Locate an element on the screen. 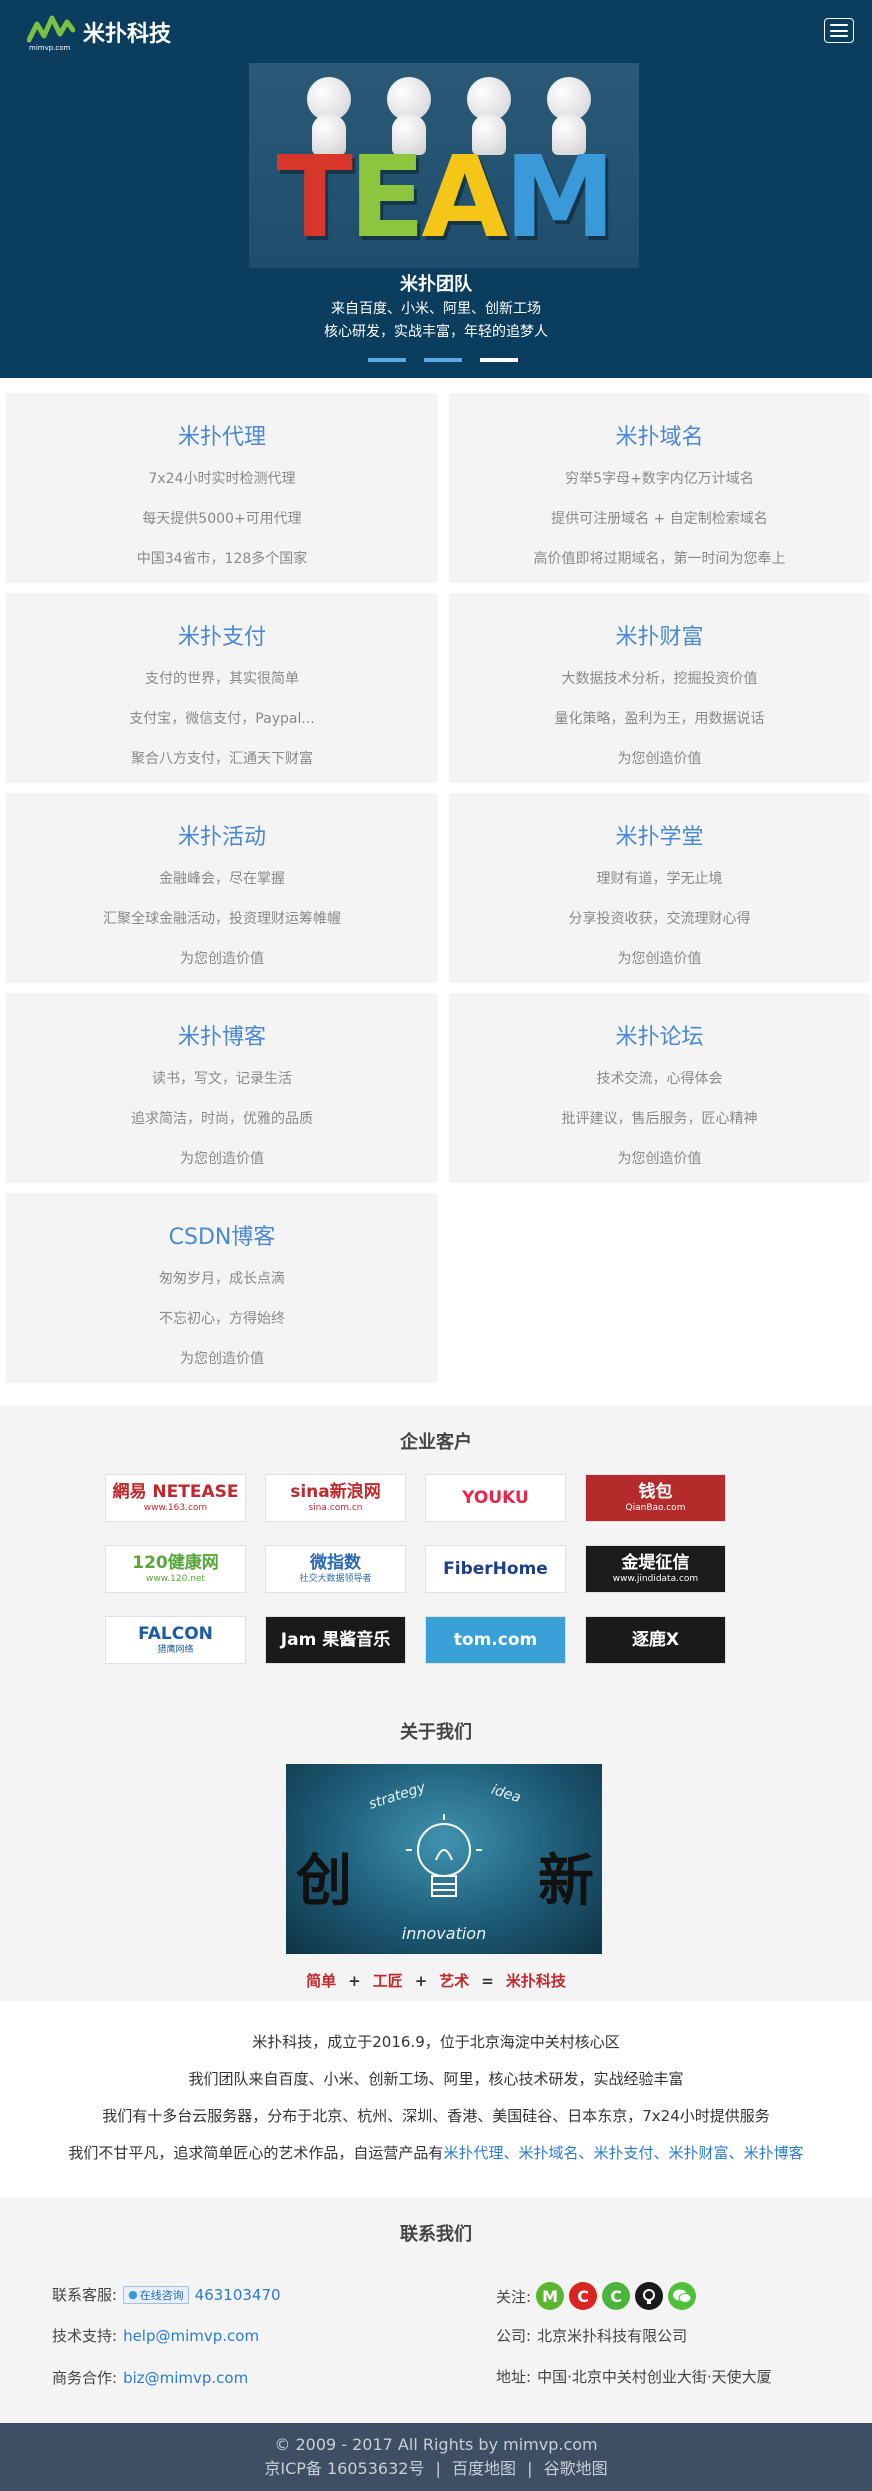 Image resolution: width=872 pixels, height=2491 pixels. service-card-events: 米扑活动 金融峰会，尽在掌握 汇聚全球金融活动，投资理财运筹帷幄 为您创造价值 is located at coordinates (222, 888).